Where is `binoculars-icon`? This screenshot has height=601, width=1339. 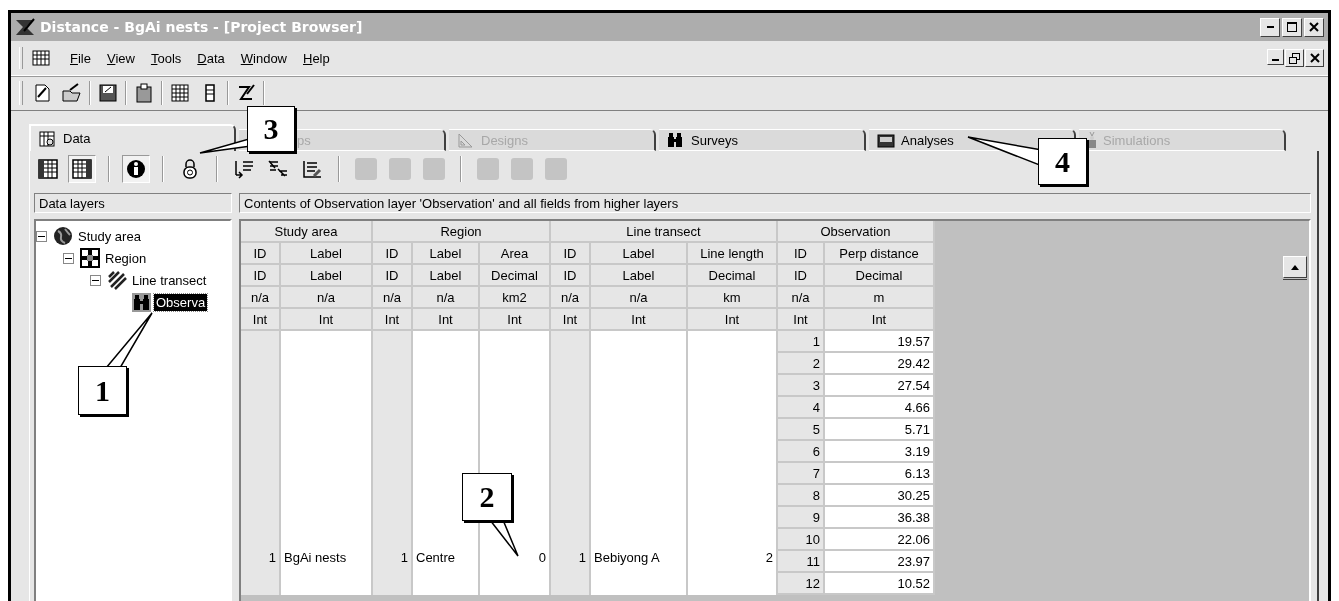 binoculars-icon is located at coordinates (141, 302).